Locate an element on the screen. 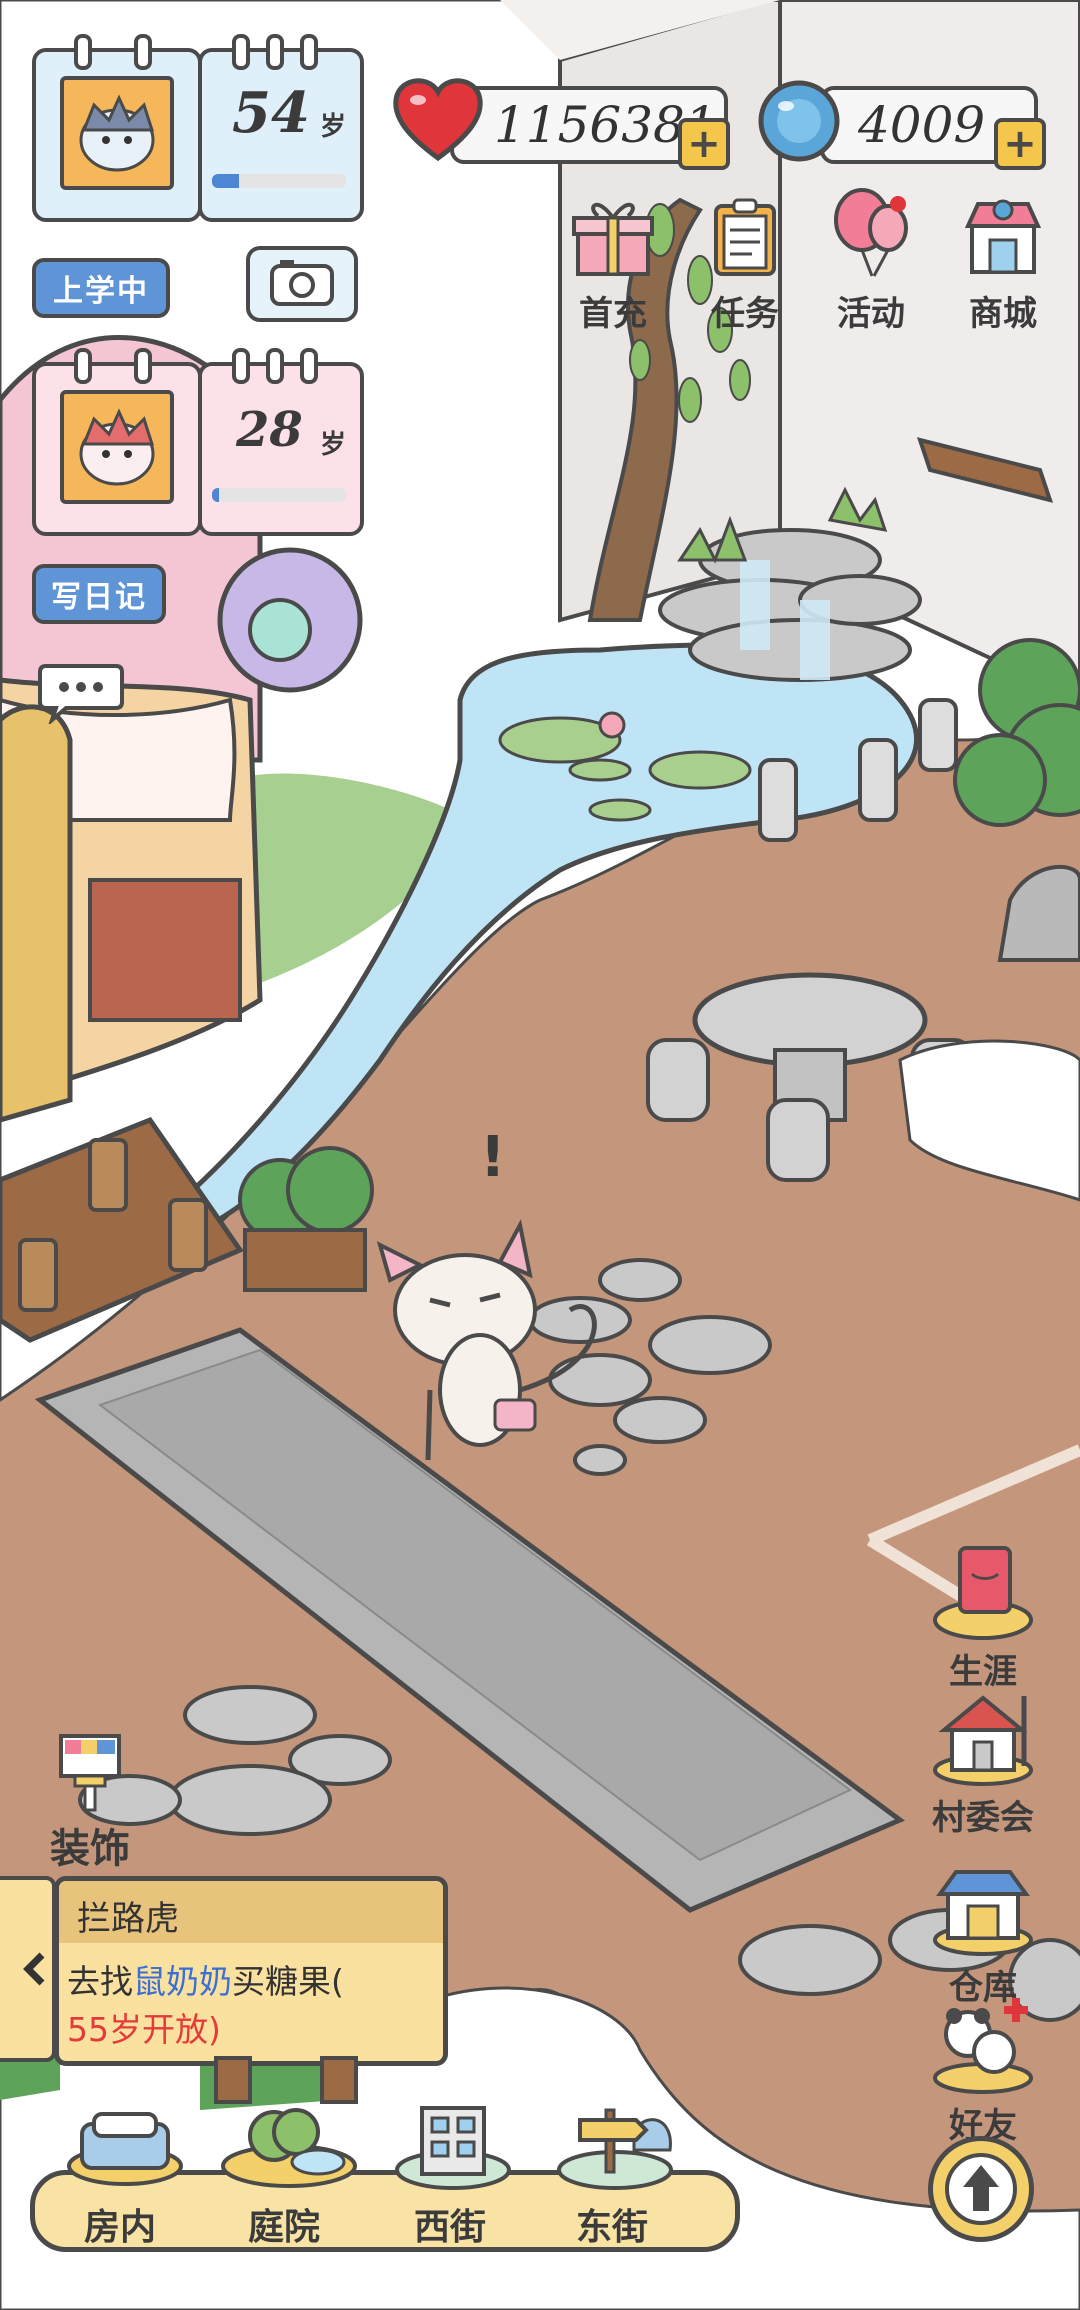 This screenshot has height=2310, width=1080. chevron-left-icon is located at coordinates (34, 1969).